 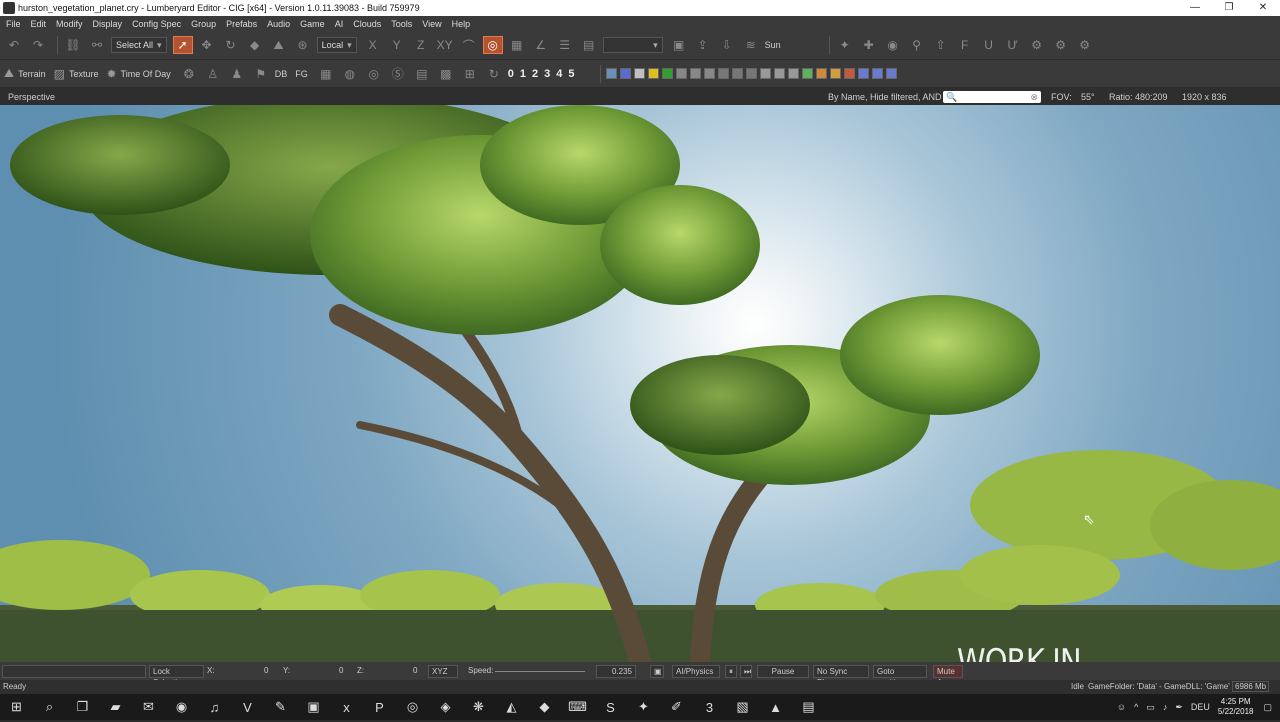 What do you see at coordinates (237, 74) in the screenshot?
I see `figure-icon: ♟` at bounding box center [237, 74].